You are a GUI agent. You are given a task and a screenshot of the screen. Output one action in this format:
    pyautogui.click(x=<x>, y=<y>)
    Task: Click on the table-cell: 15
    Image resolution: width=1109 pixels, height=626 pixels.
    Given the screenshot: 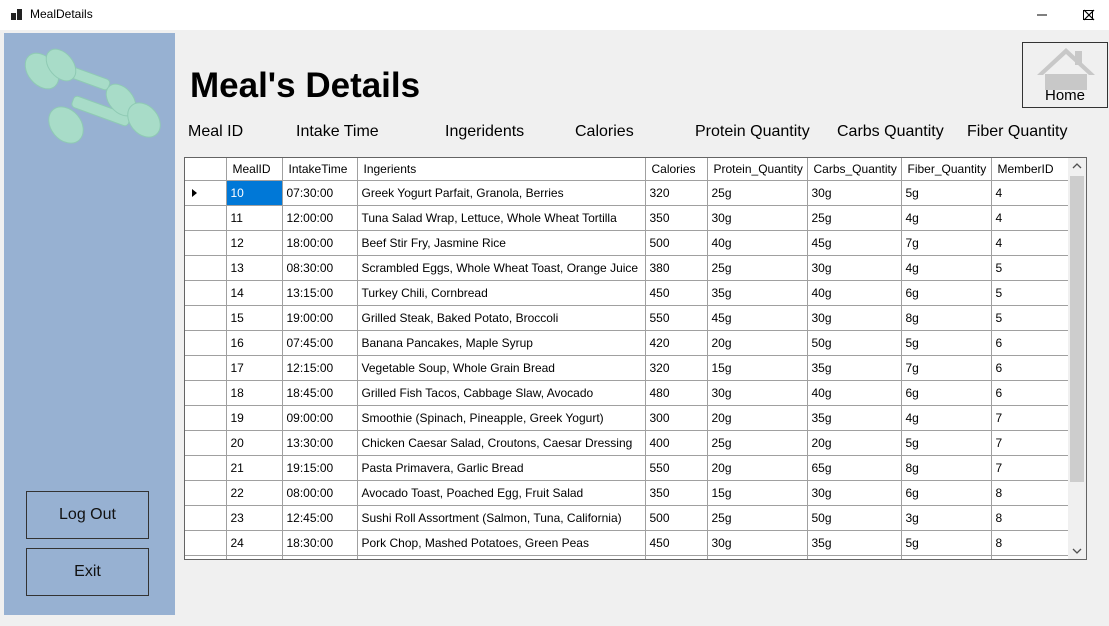 What is the action you would take?
    pyautogui.click(x=254, y=318)
    